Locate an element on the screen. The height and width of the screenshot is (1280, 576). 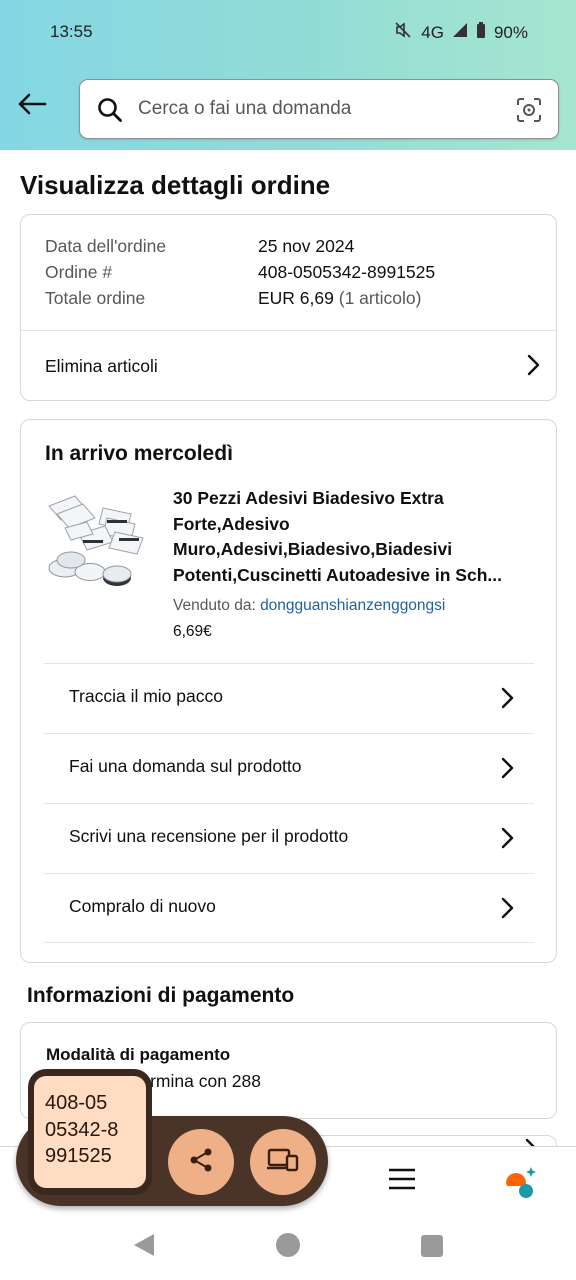
copied-text-line: 408-05 is located at coordinates (76, 1103).